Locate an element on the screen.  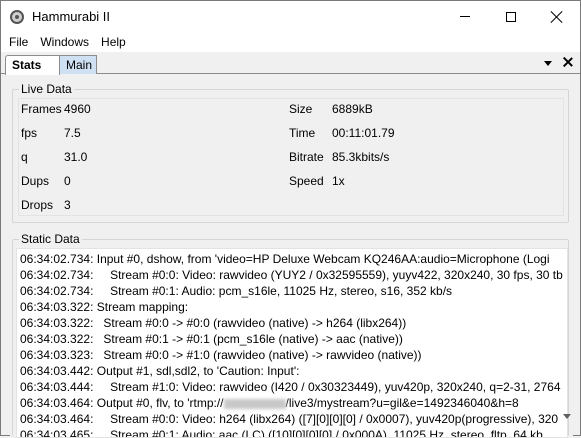
drops-label: Drops is located at coordinates (37, 205).